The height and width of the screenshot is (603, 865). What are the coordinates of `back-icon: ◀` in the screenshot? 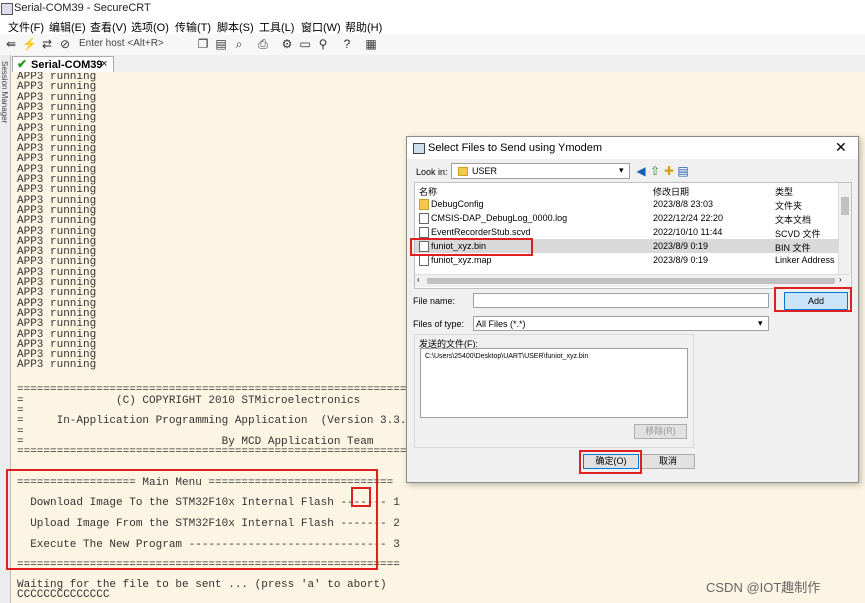 It's located at (641, 171).